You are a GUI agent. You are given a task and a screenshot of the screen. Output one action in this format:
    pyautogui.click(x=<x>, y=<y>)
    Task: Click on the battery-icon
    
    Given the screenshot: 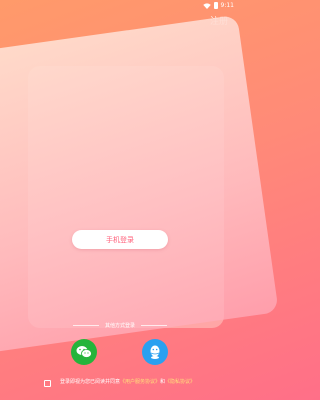 What is the action you would take?
    pyautogui.click(x=215, y=5)
    